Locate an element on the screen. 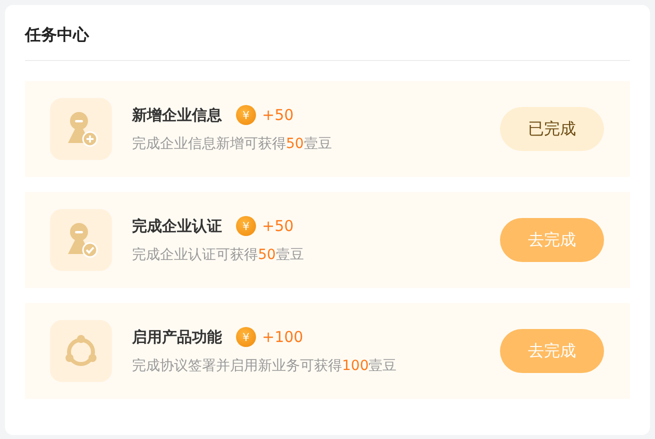  task-name: 完成企业认证 is located at coordinates (177, 226).